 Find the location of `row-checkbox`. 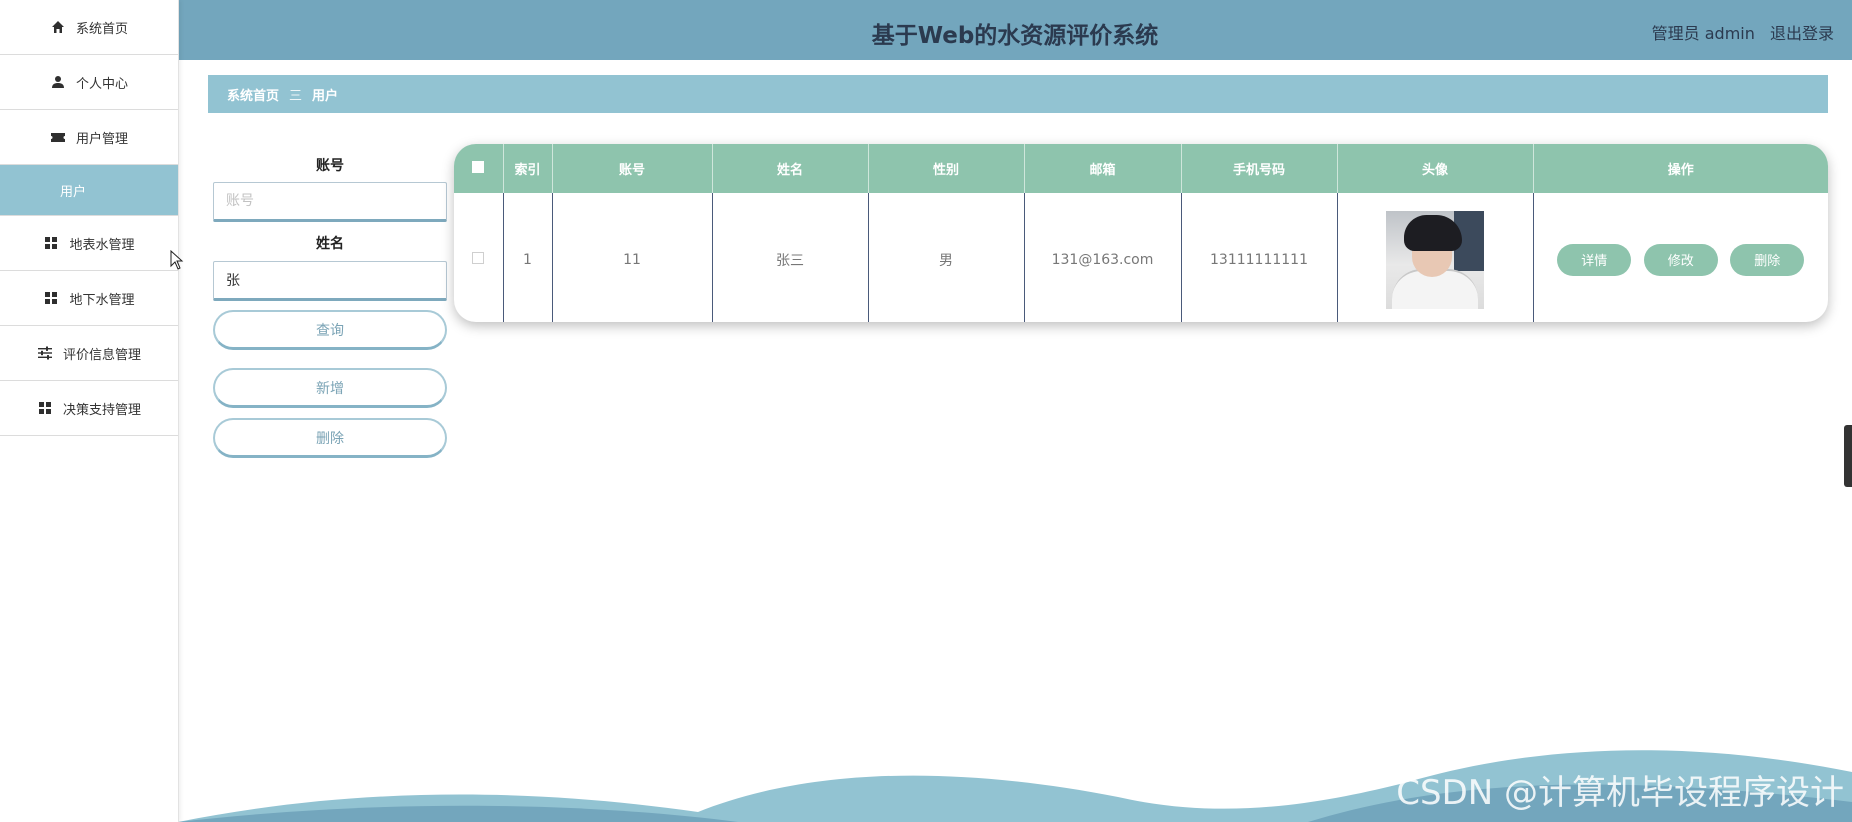

row-checkbox is located at coordinates (478, 257).